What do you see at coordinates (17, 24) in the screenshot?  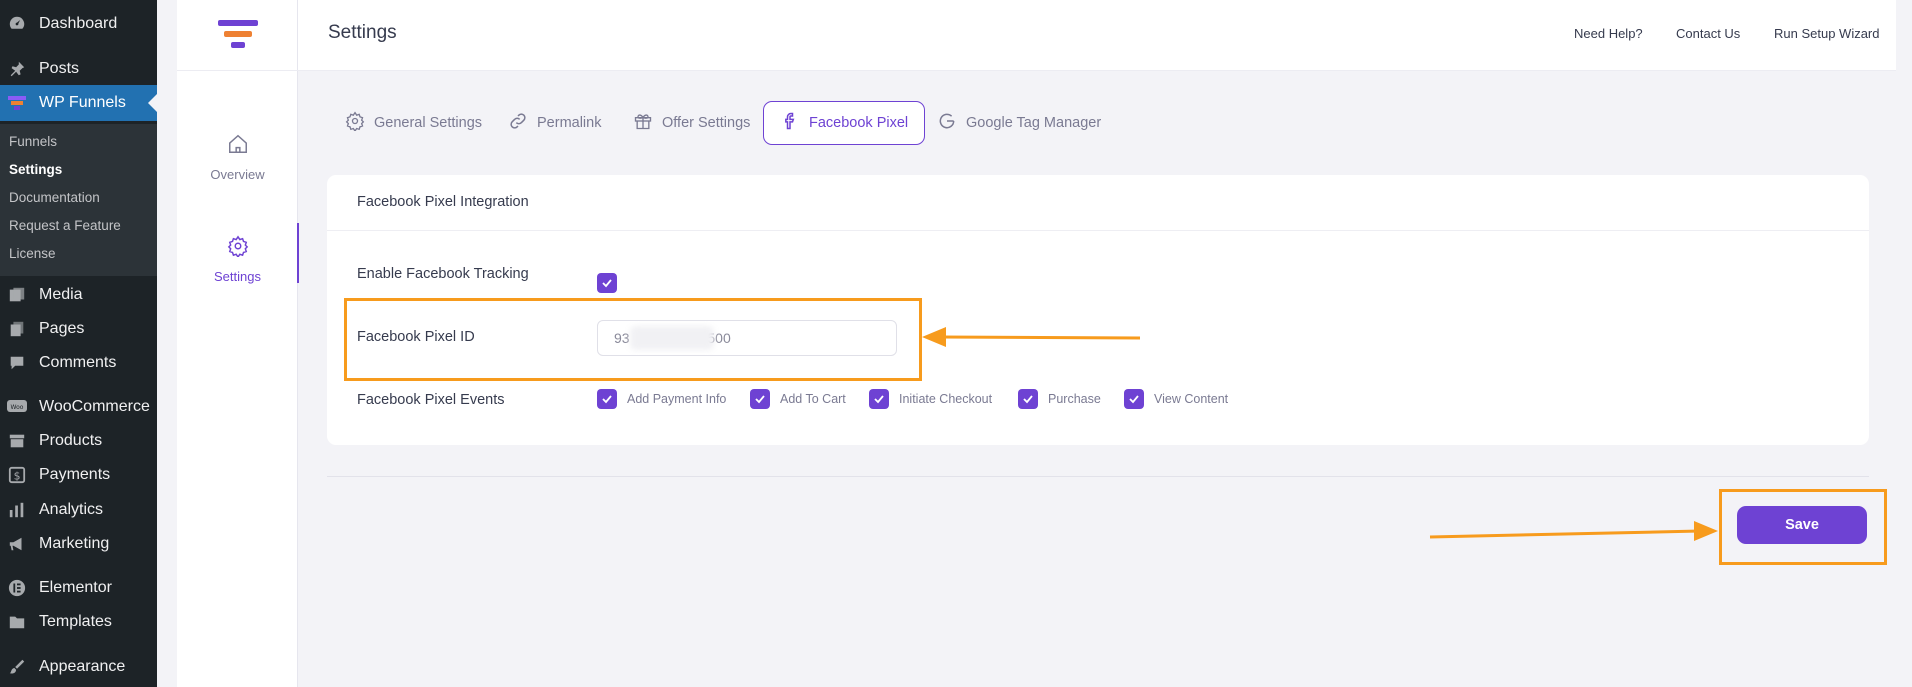 I see `dashboard-icon` at bounding box center [17, 24].